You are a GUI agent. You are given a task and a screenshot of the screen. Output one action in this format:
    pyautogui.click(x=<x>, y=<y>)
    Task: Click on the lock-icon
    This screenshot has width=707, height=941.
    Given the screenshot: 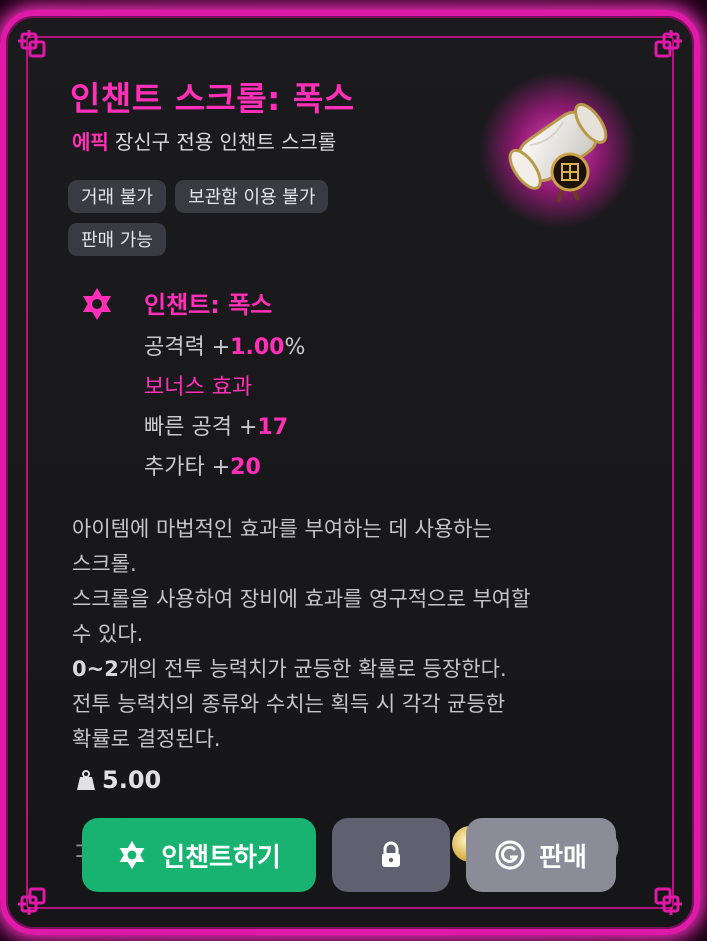 What is the action you would take?
    pyautogui.click(x=391, y=854)
    